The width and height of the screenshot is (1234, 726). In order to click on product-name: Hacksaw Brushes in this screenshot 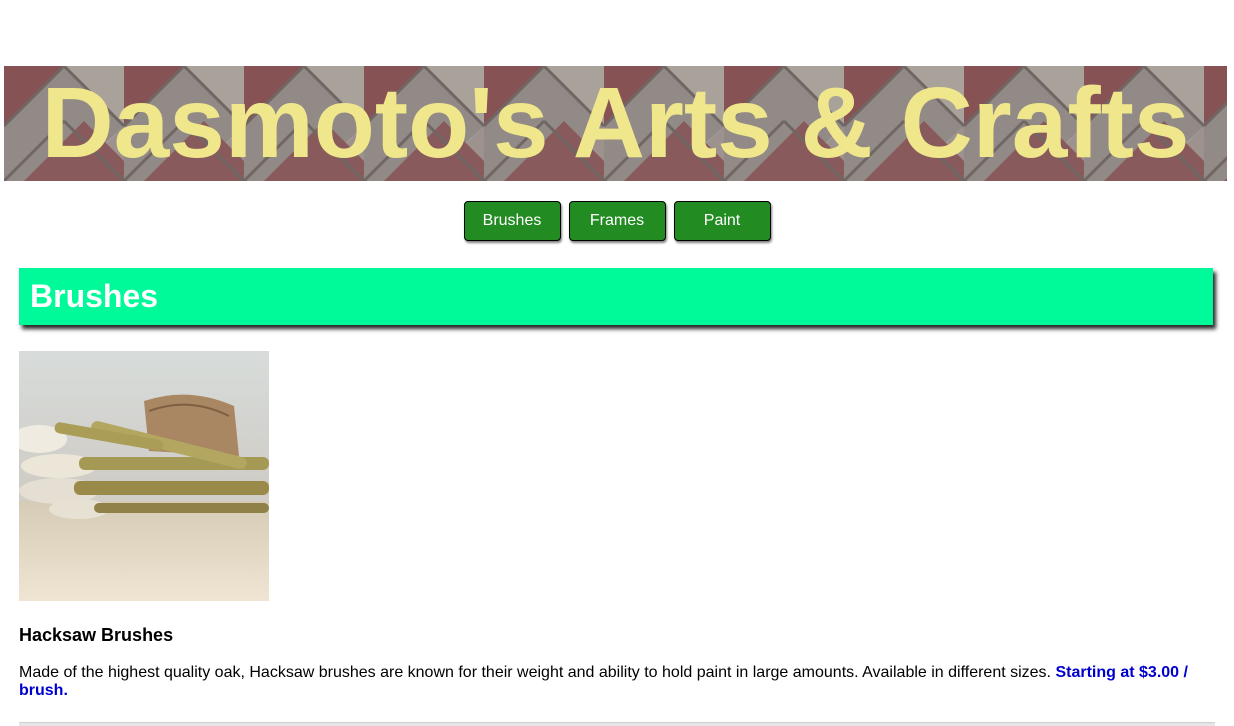, I will do `click(96, 635)`.